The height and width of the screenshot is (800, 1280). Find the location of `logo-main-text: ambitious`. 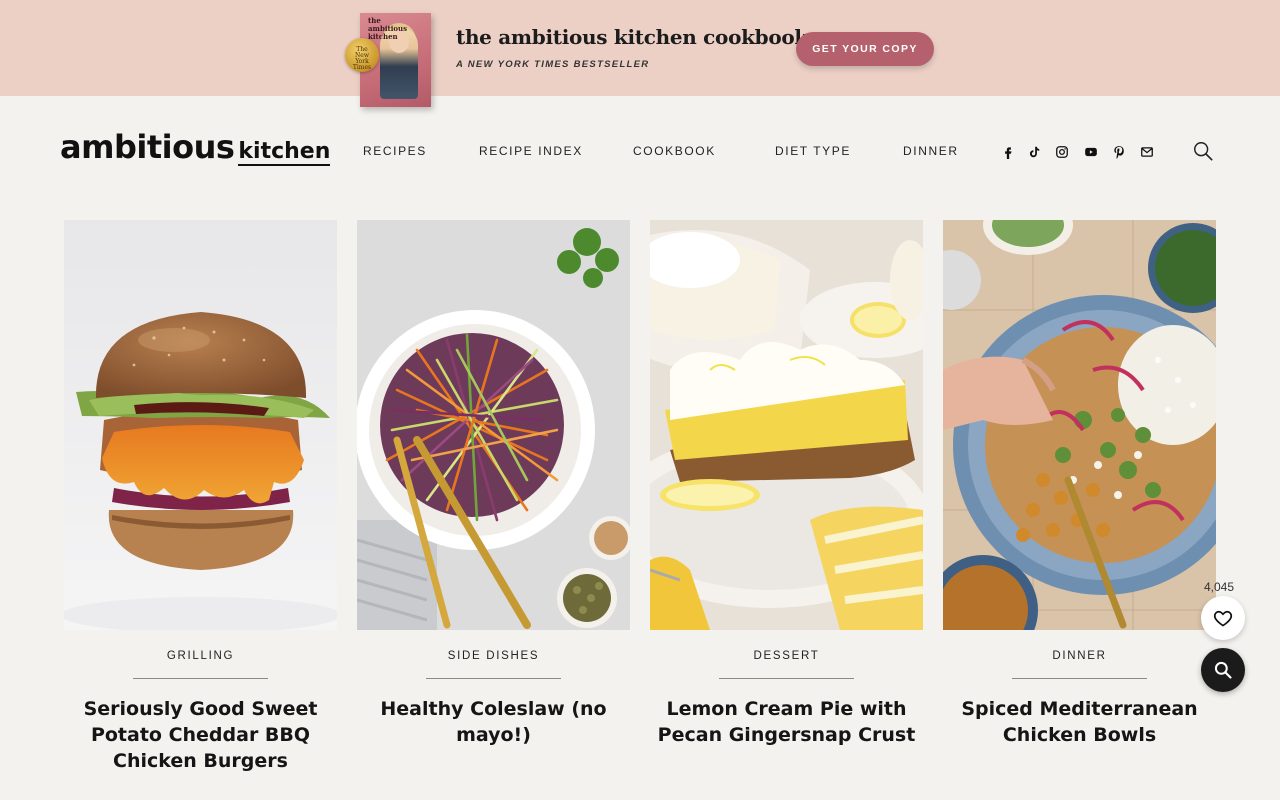

logo-main-text: ambitious is located at coordinates (147, 147).